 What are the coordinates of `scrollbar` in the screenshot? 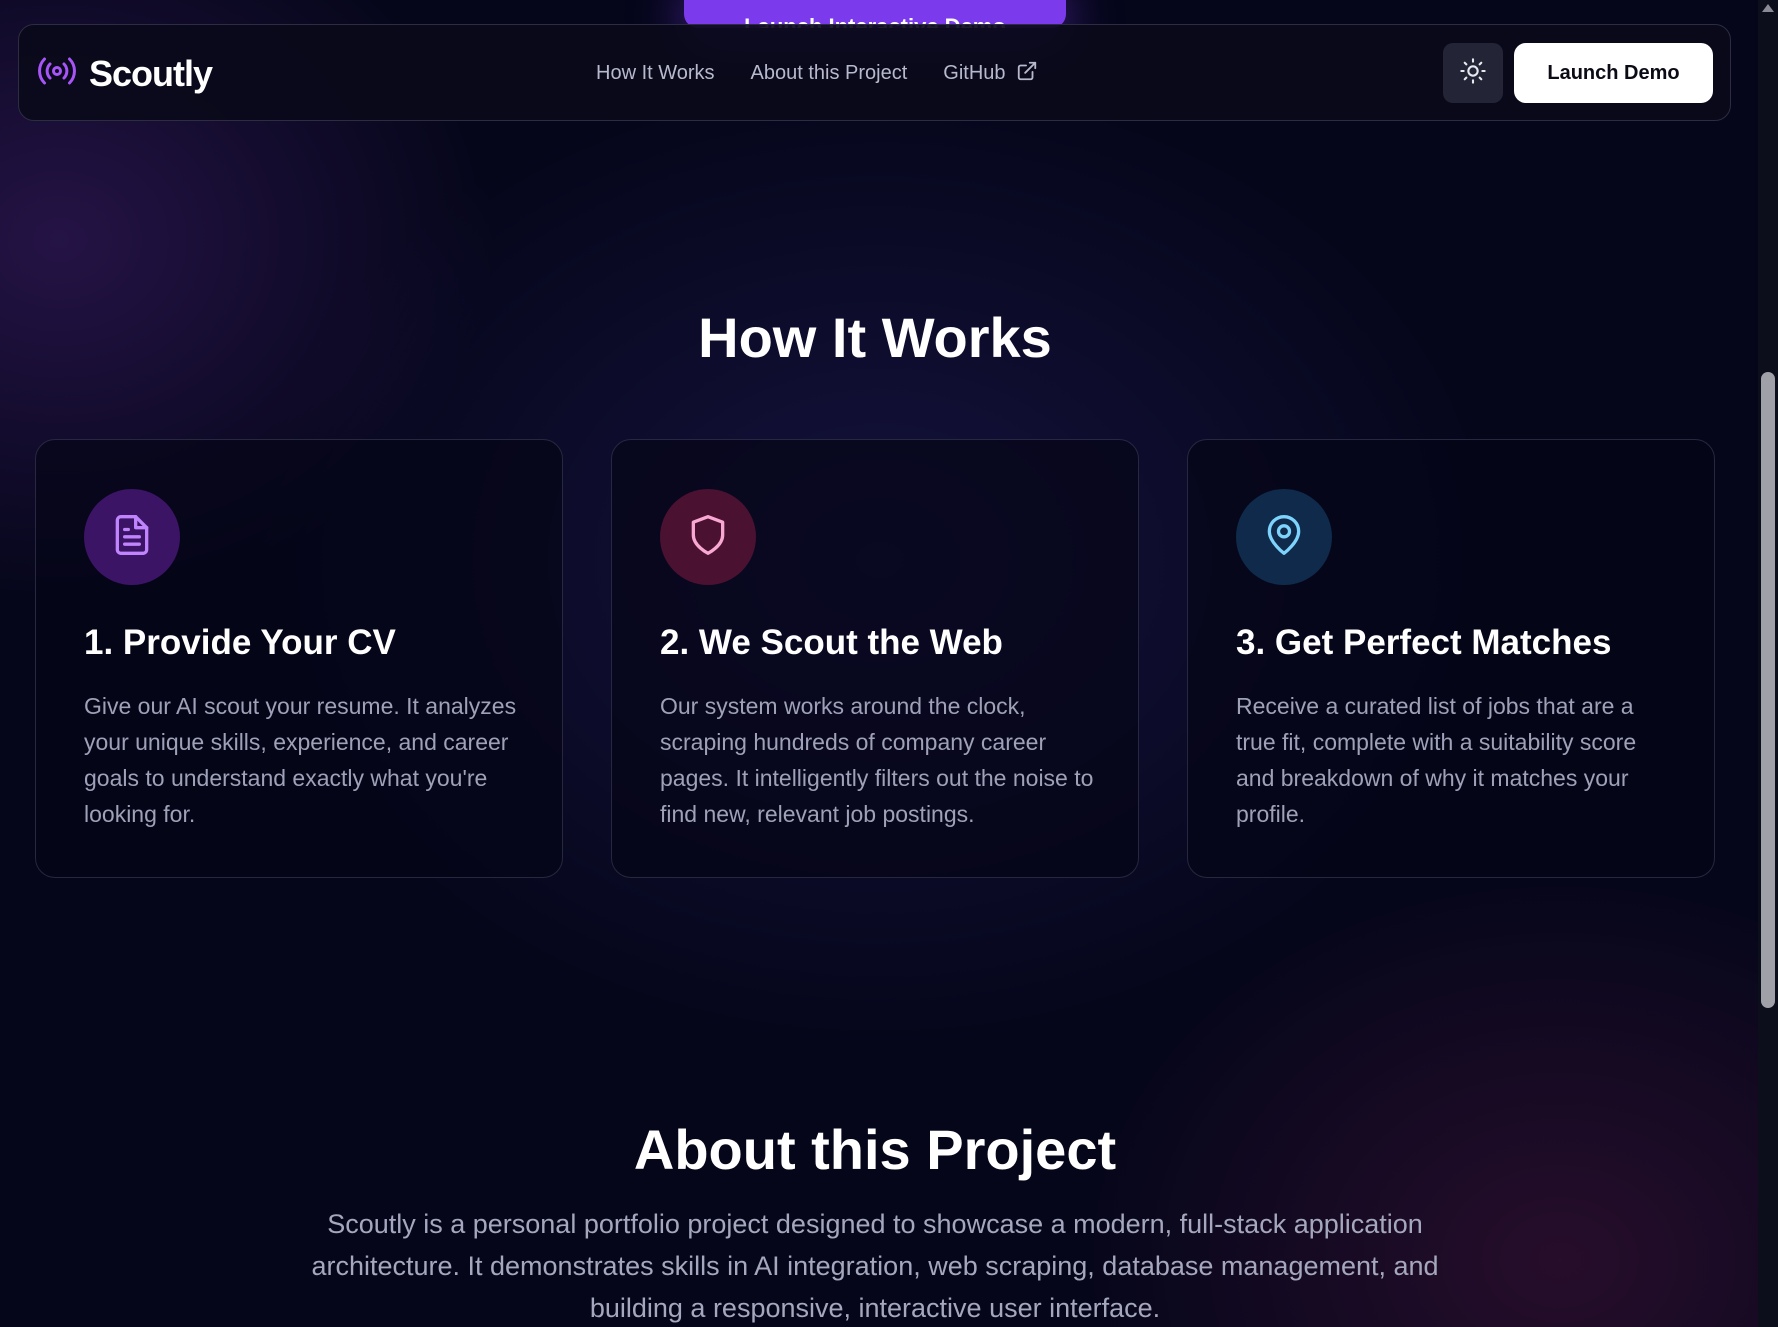 It's located at (1768, 663).